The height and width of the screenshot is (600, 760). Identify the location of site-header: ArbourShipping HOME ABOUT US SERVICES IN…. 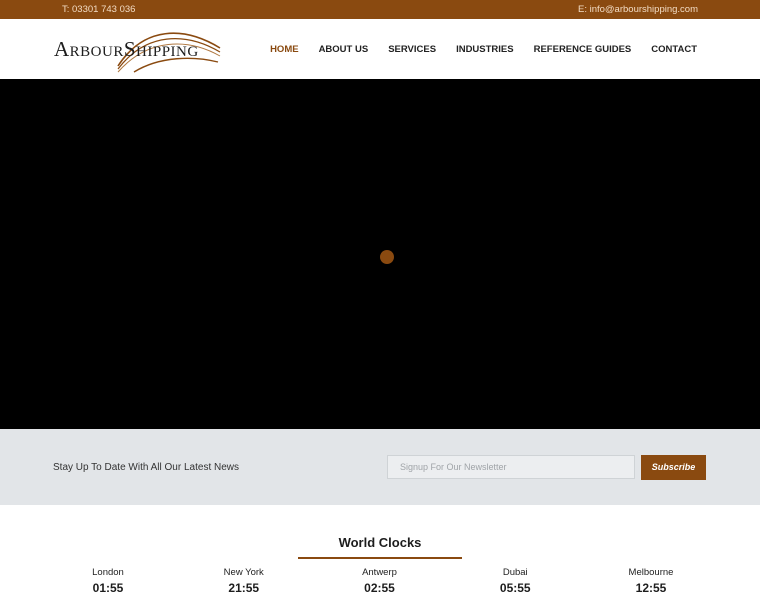
(380, 49).